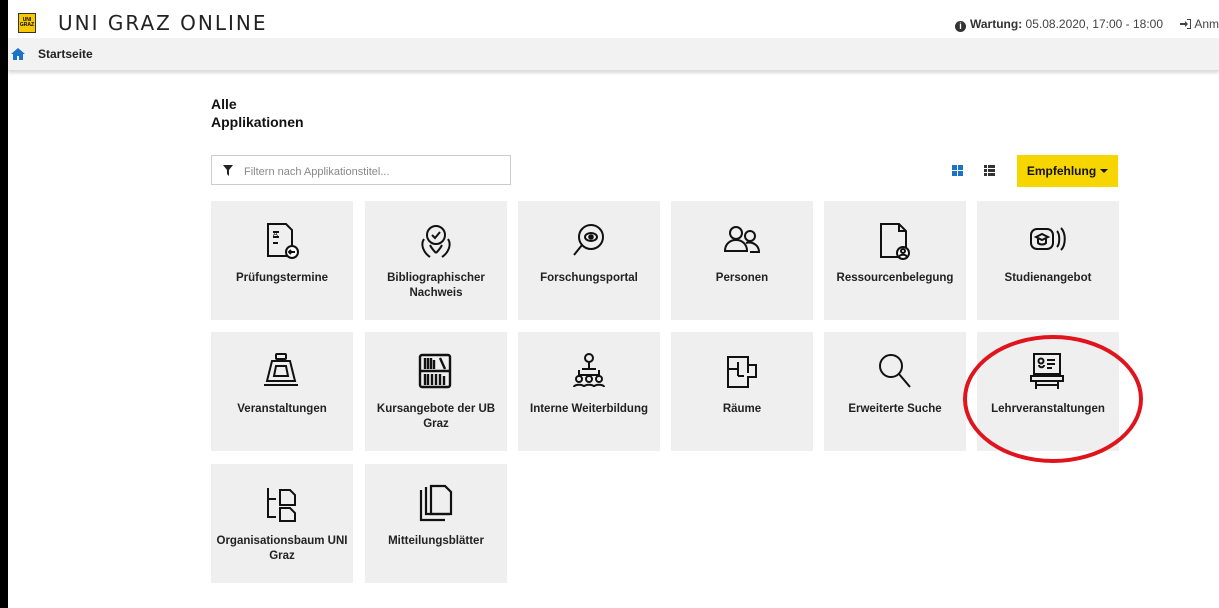 The height and width of the screenshot is (608, 1219). I want to click on study-programs-icon, so click(1048, 239).